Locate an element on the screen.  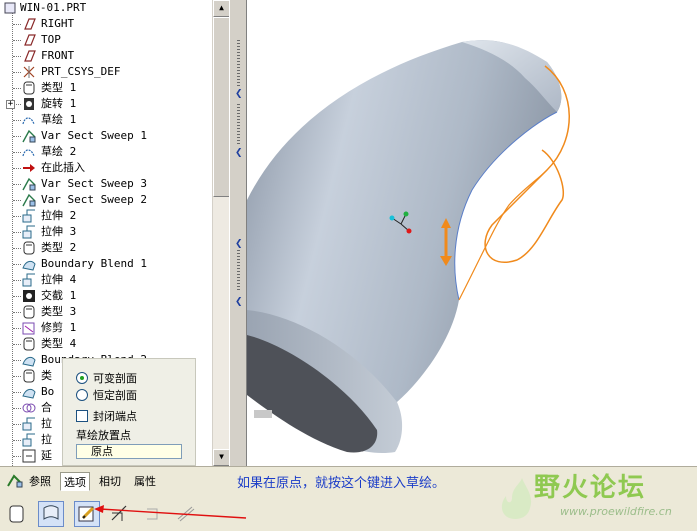
pane-splitter: ❮ ❮ ❮ ❮ is located at coordinates (238, 233).